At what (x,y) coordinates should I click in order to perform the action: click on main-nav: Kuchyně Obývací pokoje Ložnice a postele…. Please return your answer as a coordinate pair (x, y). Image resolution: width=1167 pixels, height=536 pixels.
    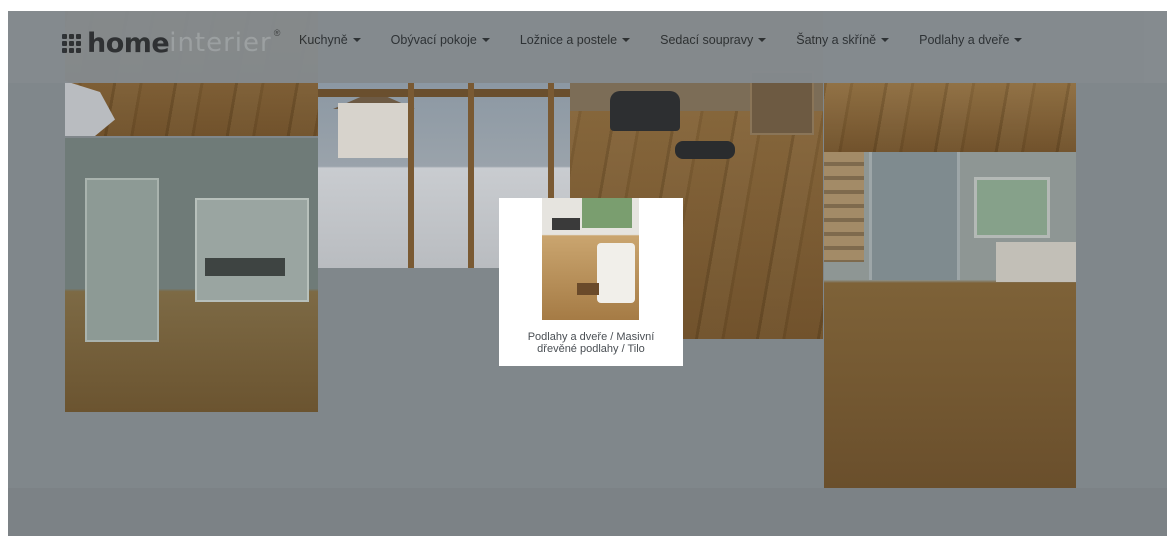
    Looking at the image, I should click on (675, 40).